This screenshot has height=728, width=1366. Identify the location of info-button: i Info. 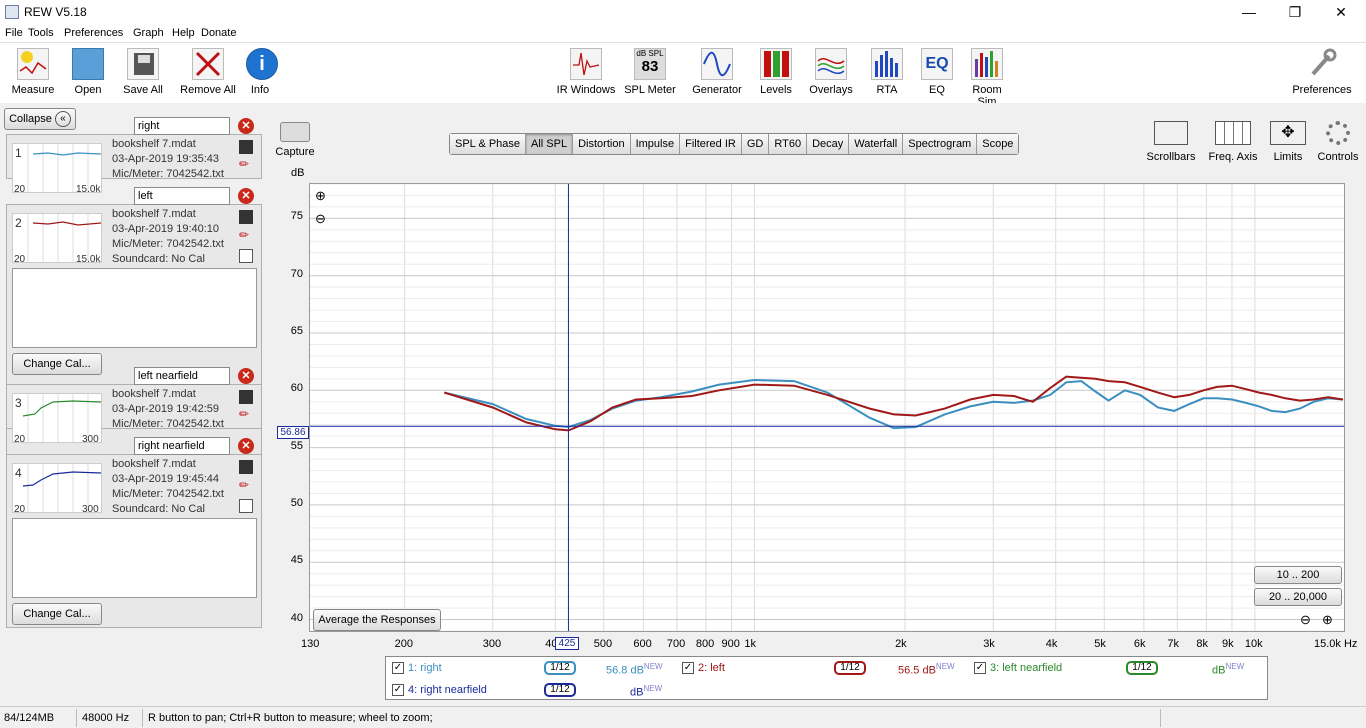
(262, 72).